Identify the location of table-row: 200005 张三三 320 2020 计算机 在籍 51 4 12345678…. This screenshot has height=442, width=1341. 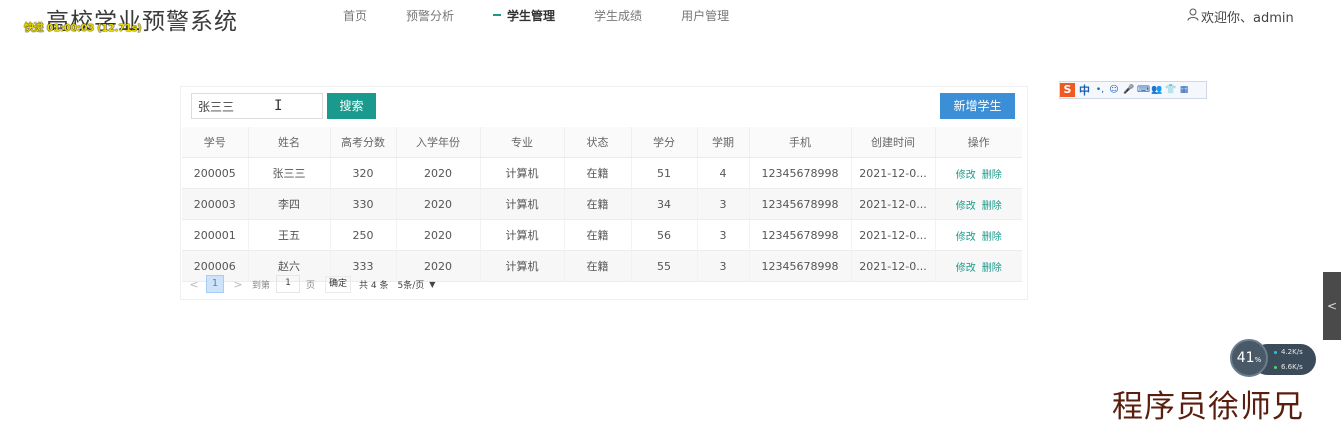
(602, 173).